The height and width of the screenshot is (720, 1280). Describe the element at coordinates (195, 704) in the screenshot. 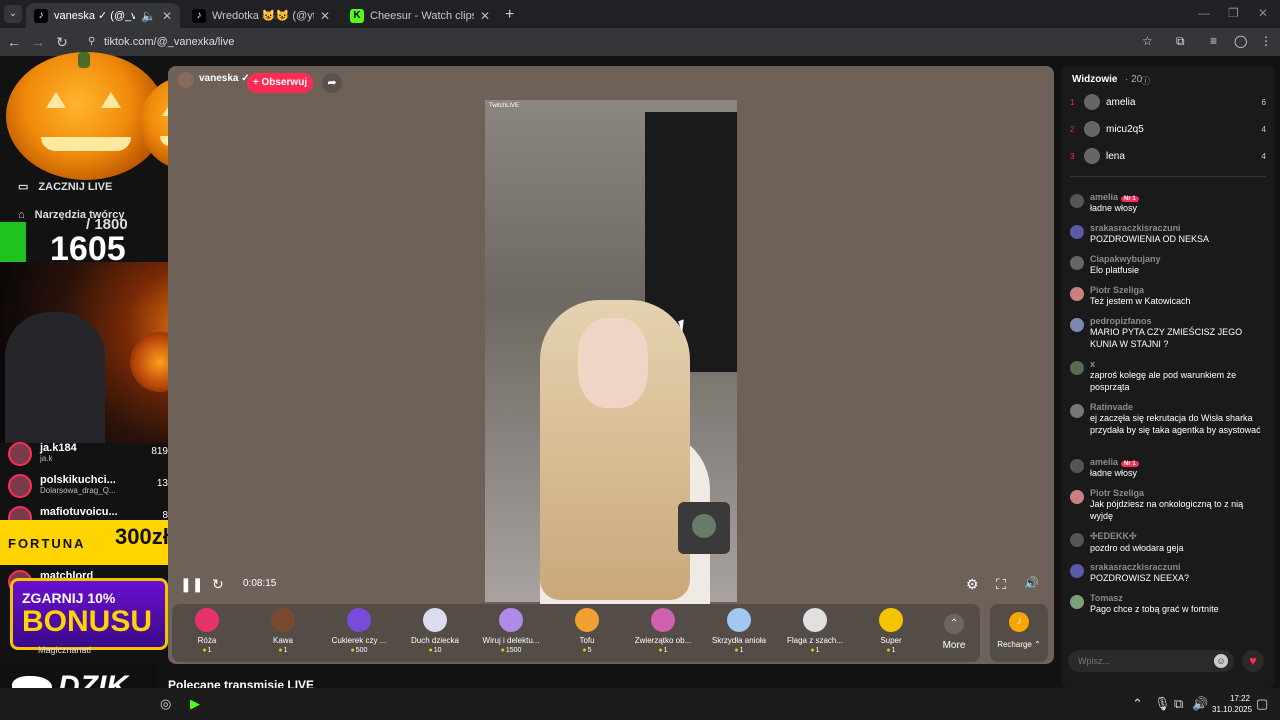

I see `app-icon: ▶` at that location.